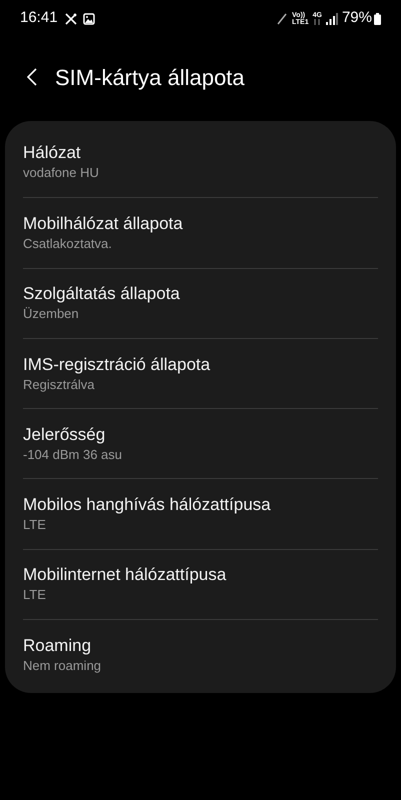 The image size is (401, 800). What do you see at coordinates (70, 18) in the screenshot?
I see `tools-icon` at bounding box center [70, 18].